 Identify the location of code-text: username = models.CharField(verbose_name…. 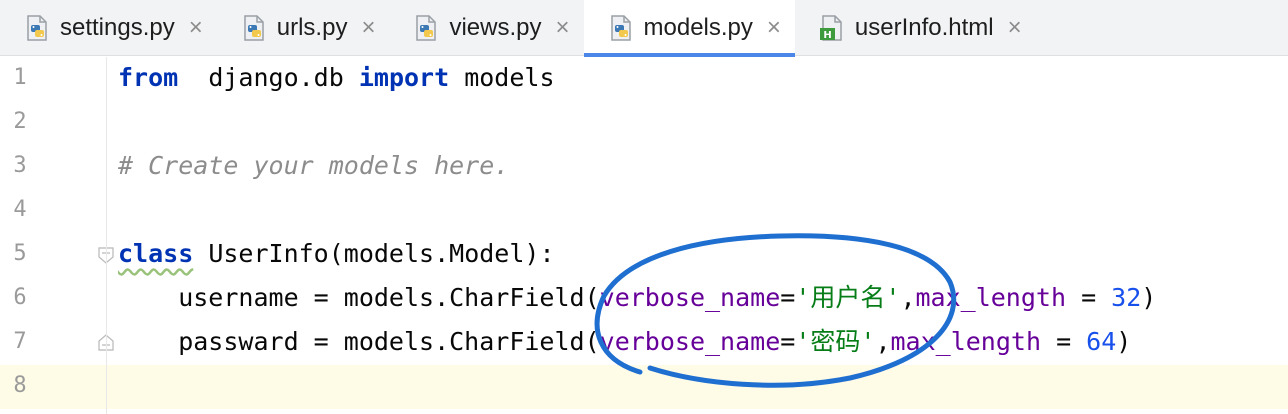
(637, 297).